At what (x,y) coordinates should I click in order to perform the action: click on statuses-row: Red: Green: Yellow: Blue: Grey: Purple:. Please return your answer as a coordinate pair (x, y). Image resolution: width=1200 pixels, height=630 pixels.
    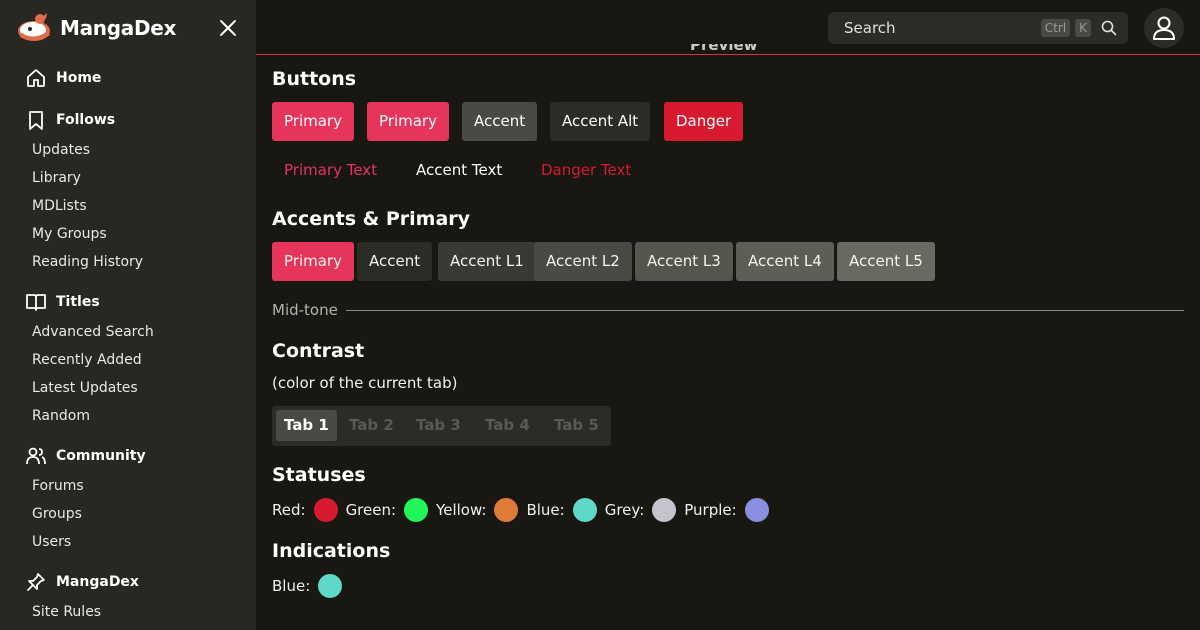
    Looking at the image, I should click on (524, 510).